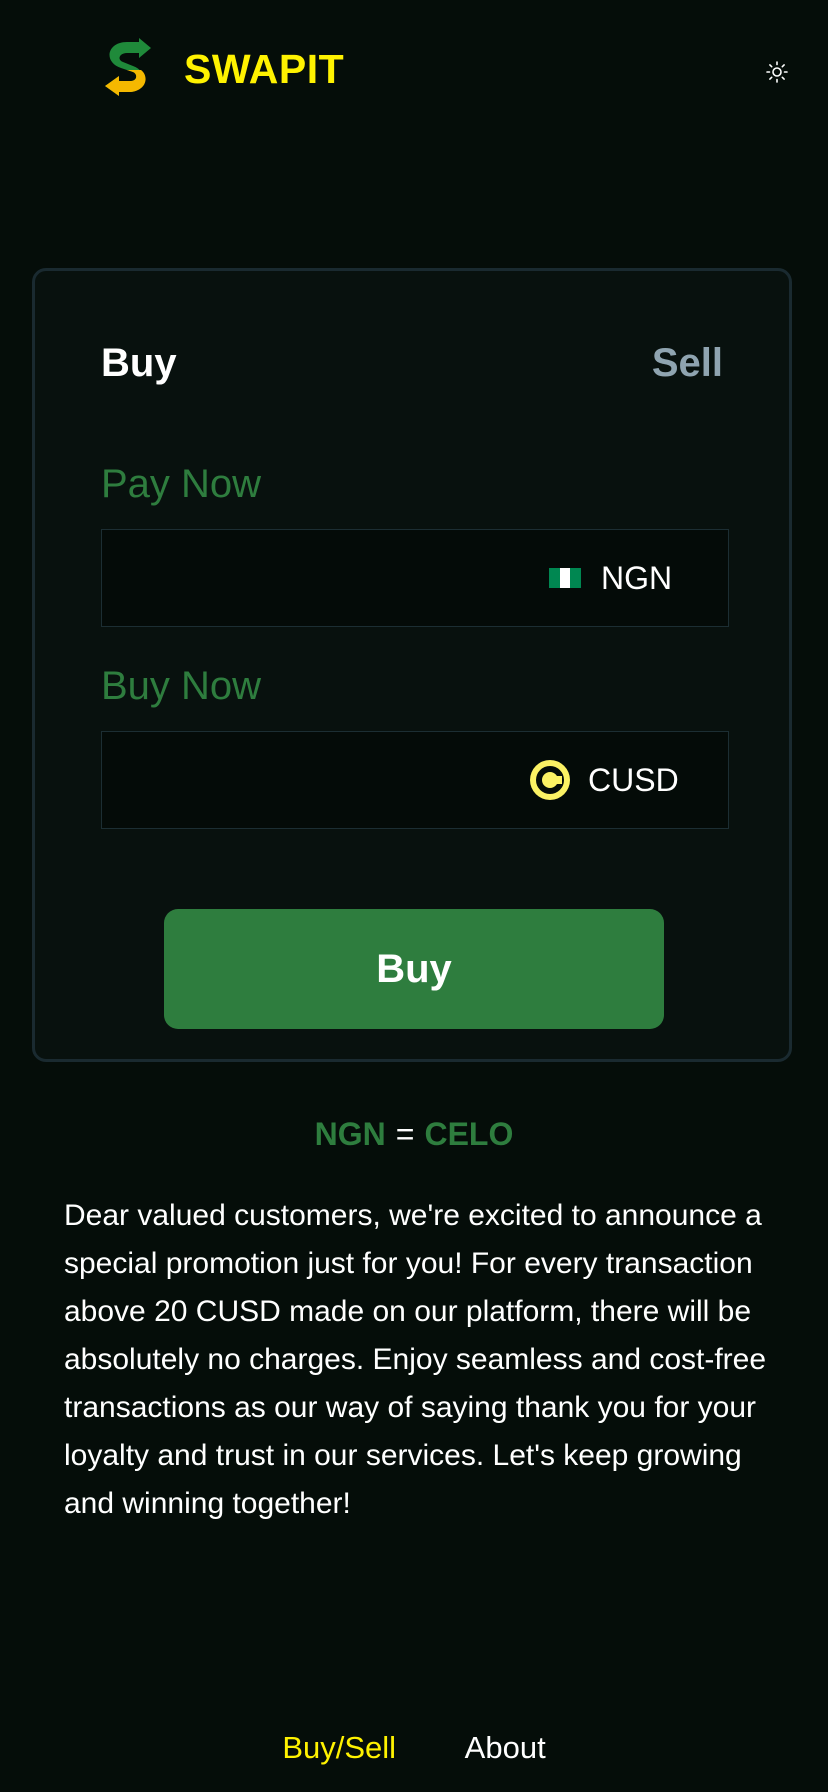 The image size is (828, 1792). Describe the element at coordinates (637, 577) in the screenshot. I see `pay-currency-code: NGN` at that location.